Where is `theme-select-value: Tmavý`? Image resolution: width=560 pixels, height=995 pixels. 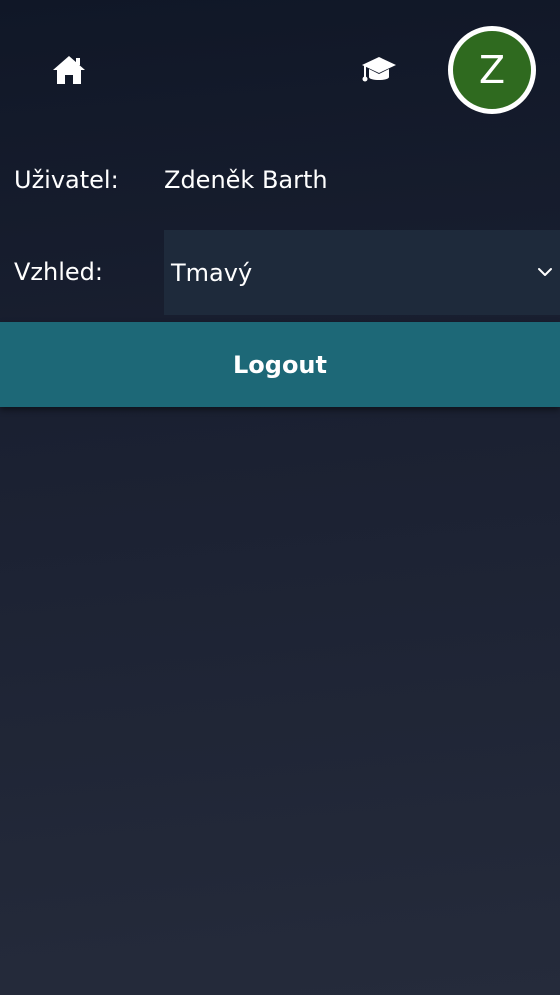
theme-select-value: Tmavý is located at coordinates (212, 272).